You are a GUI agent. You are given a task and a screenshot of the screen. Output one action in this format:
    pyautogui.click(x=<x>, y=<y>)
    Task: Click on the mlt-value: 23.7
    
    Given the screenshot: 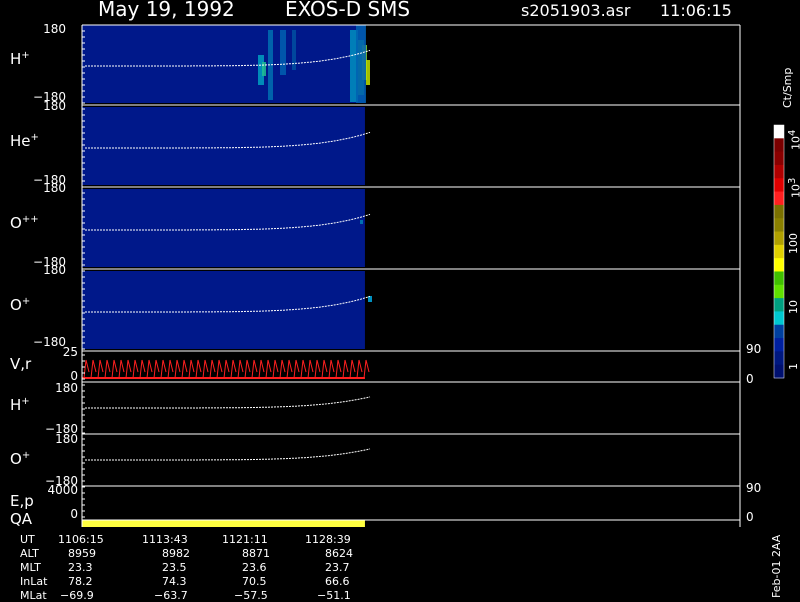 What is the action you would take?
    pyautogui.click(x=337, y=567)
    